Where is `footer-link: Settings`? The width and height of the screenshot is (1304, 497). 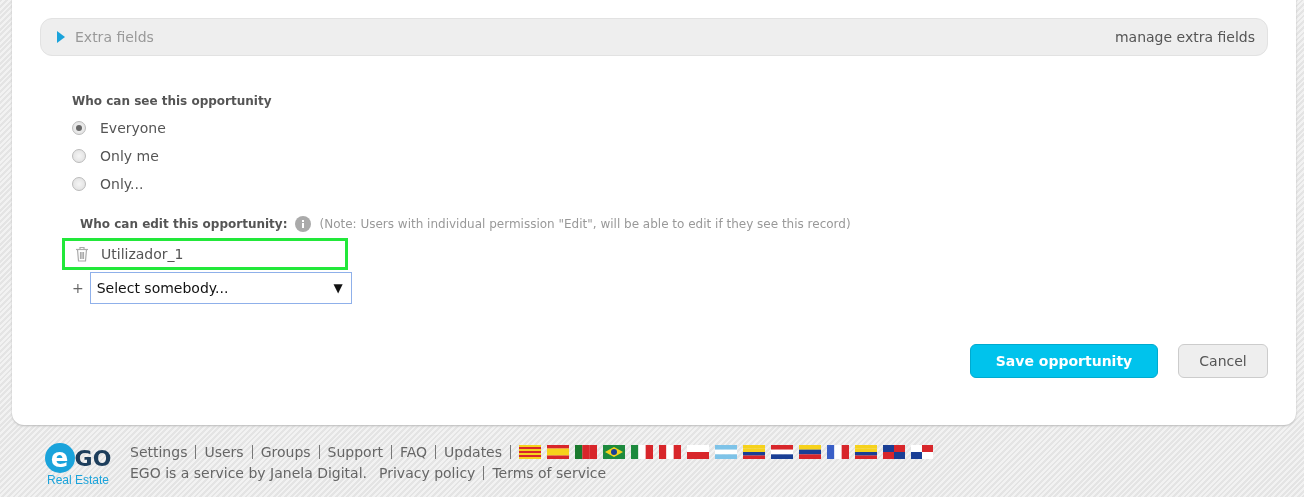 footer-link: Settings is located at coordinates (159, 452).